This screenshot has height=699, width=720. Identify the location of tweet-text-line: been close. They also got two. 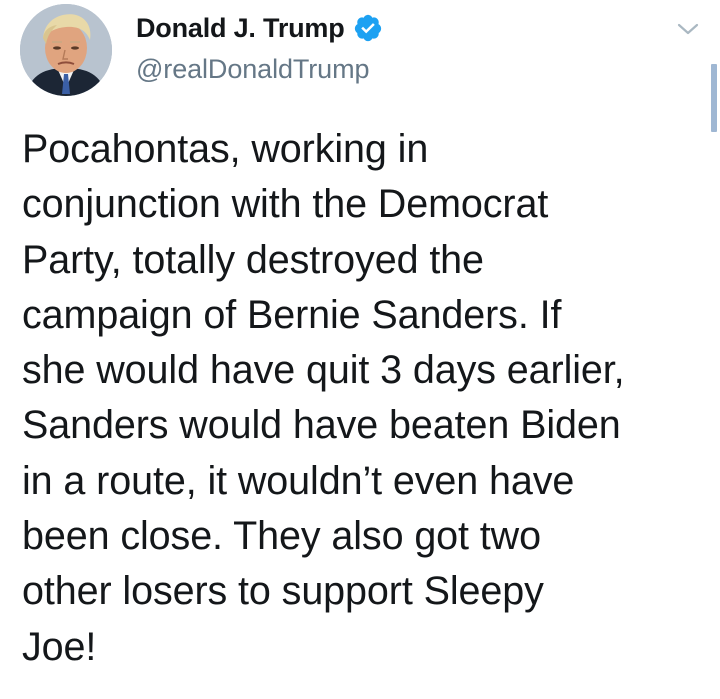
(281, 536).